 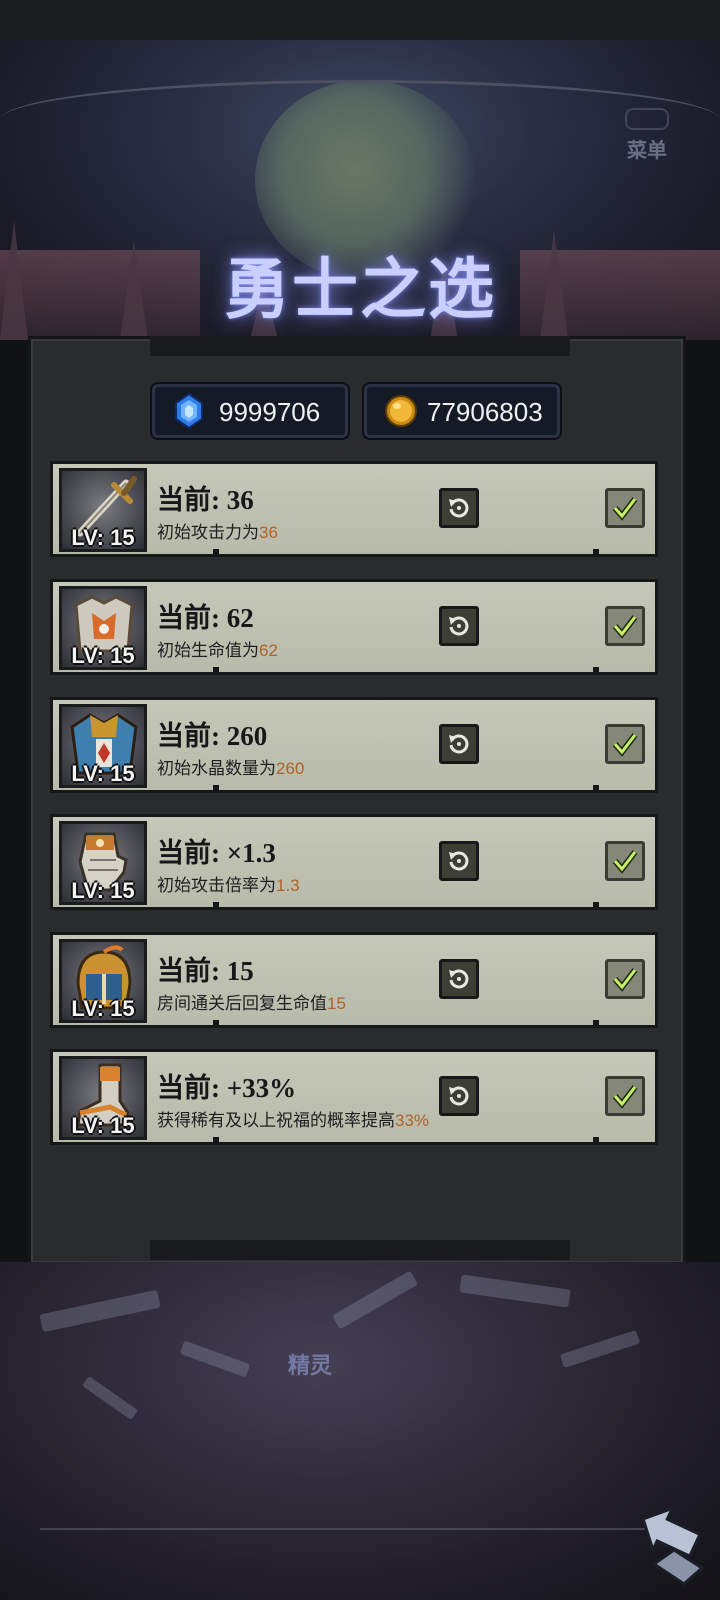 I want to click on upgrade-row-blessing: LV: 15 当前: +33% 获得稀有及以上祝福的概率提高33%, so click(x=354, y=1097).